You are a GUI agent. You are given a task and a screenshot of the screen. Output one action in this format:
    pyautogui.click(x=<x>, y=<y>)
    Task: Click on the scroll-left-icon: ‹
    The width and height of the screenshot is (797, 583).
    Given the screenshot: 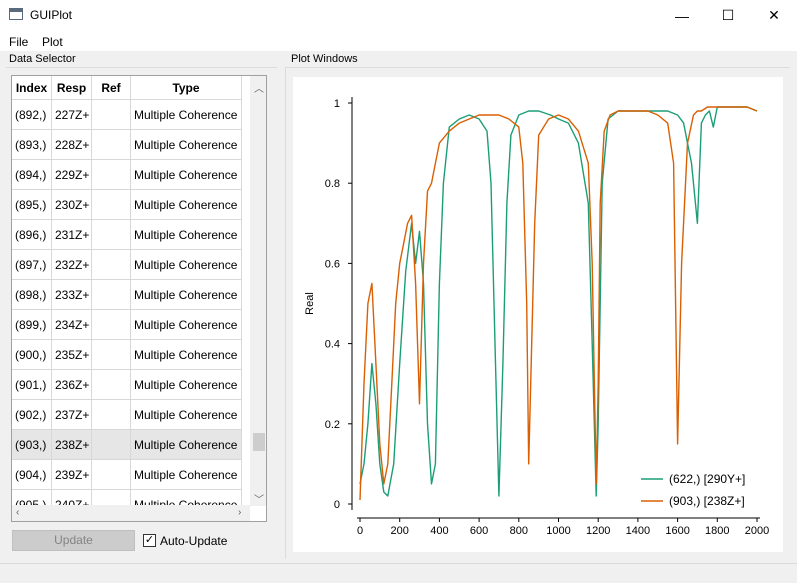 What is the action you would take?
    pyautogui.click(x=17, y=512)
    